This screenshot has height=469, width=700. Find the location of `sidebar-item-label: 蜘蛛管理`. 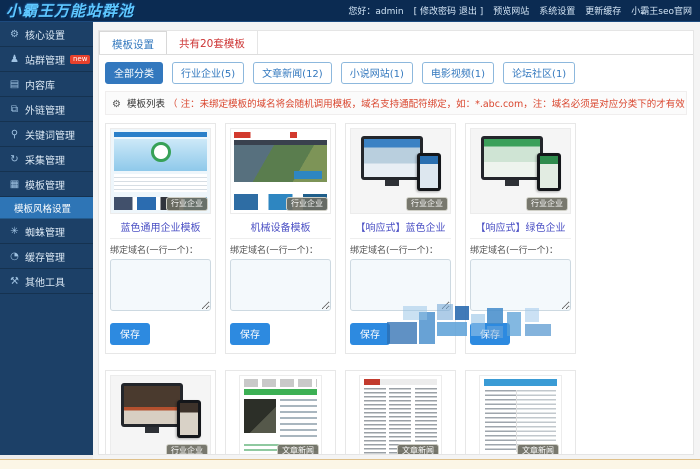

sidebar-item-label: 蜘蛛管理 is located at coordinates (45, 233).